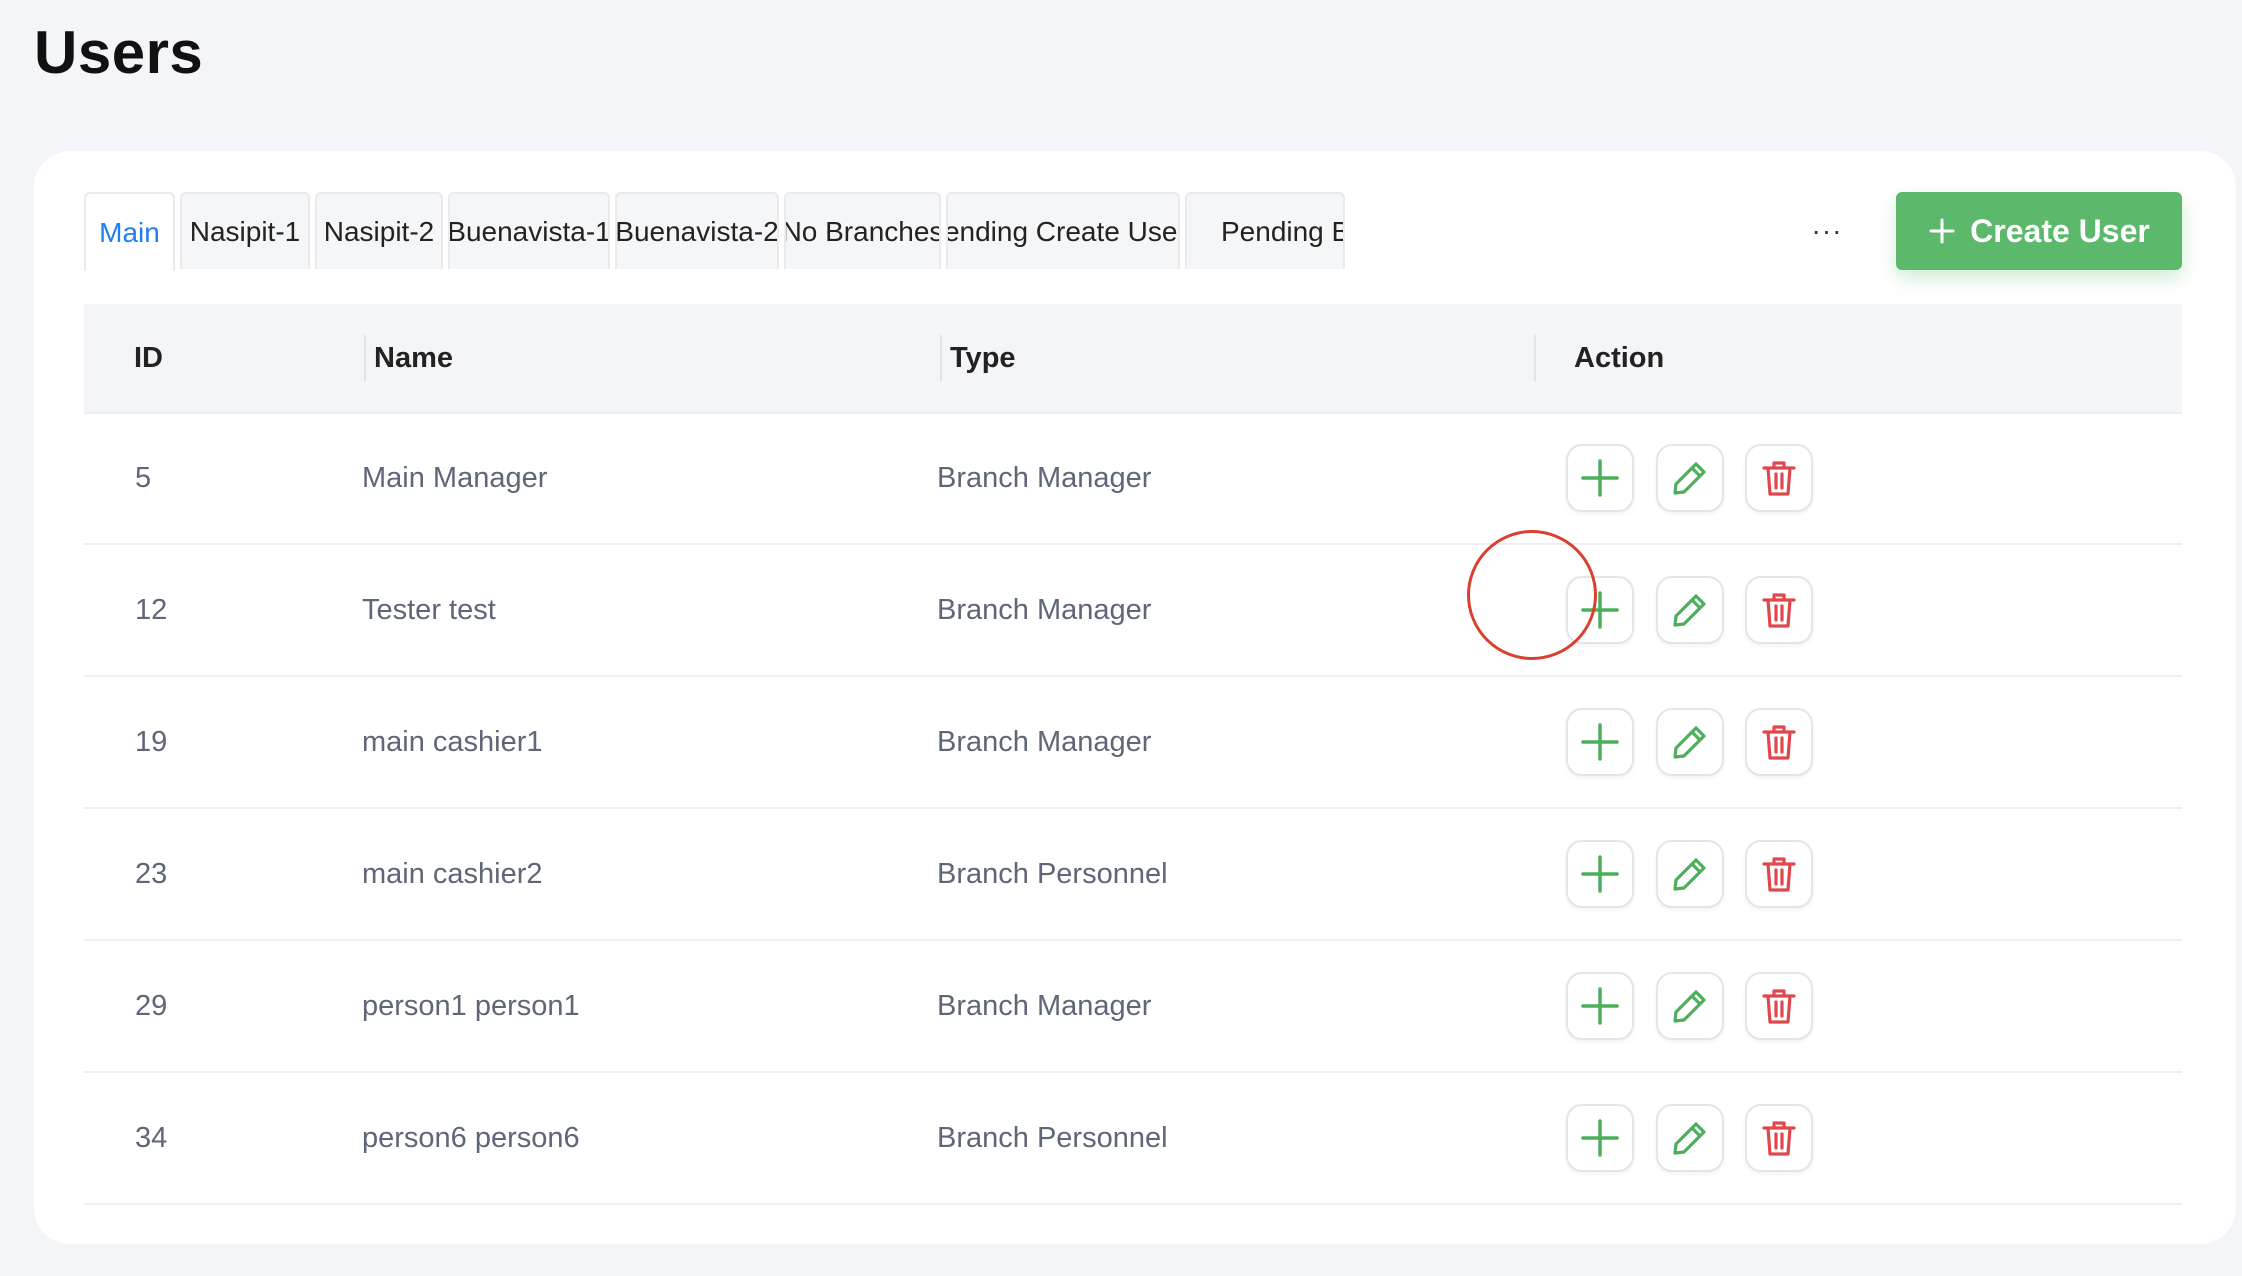 The width and height of the screenshot is (2242, 1276). What do you see at coordinates (143, 477) in the screenshot?
I see `user-id: 5` at bounding box center [143, 477].